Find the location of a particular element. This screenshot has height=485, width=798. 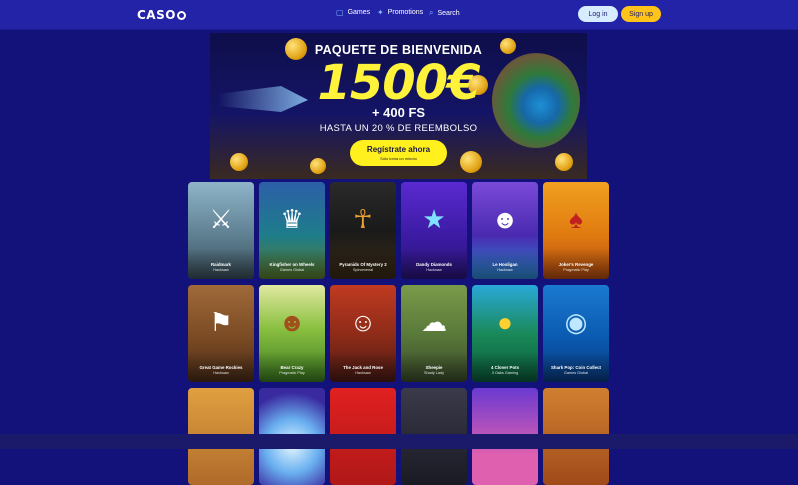

game-card: ☺ The Jack and Rose Hacksaw is located at coordinates (363, 333).